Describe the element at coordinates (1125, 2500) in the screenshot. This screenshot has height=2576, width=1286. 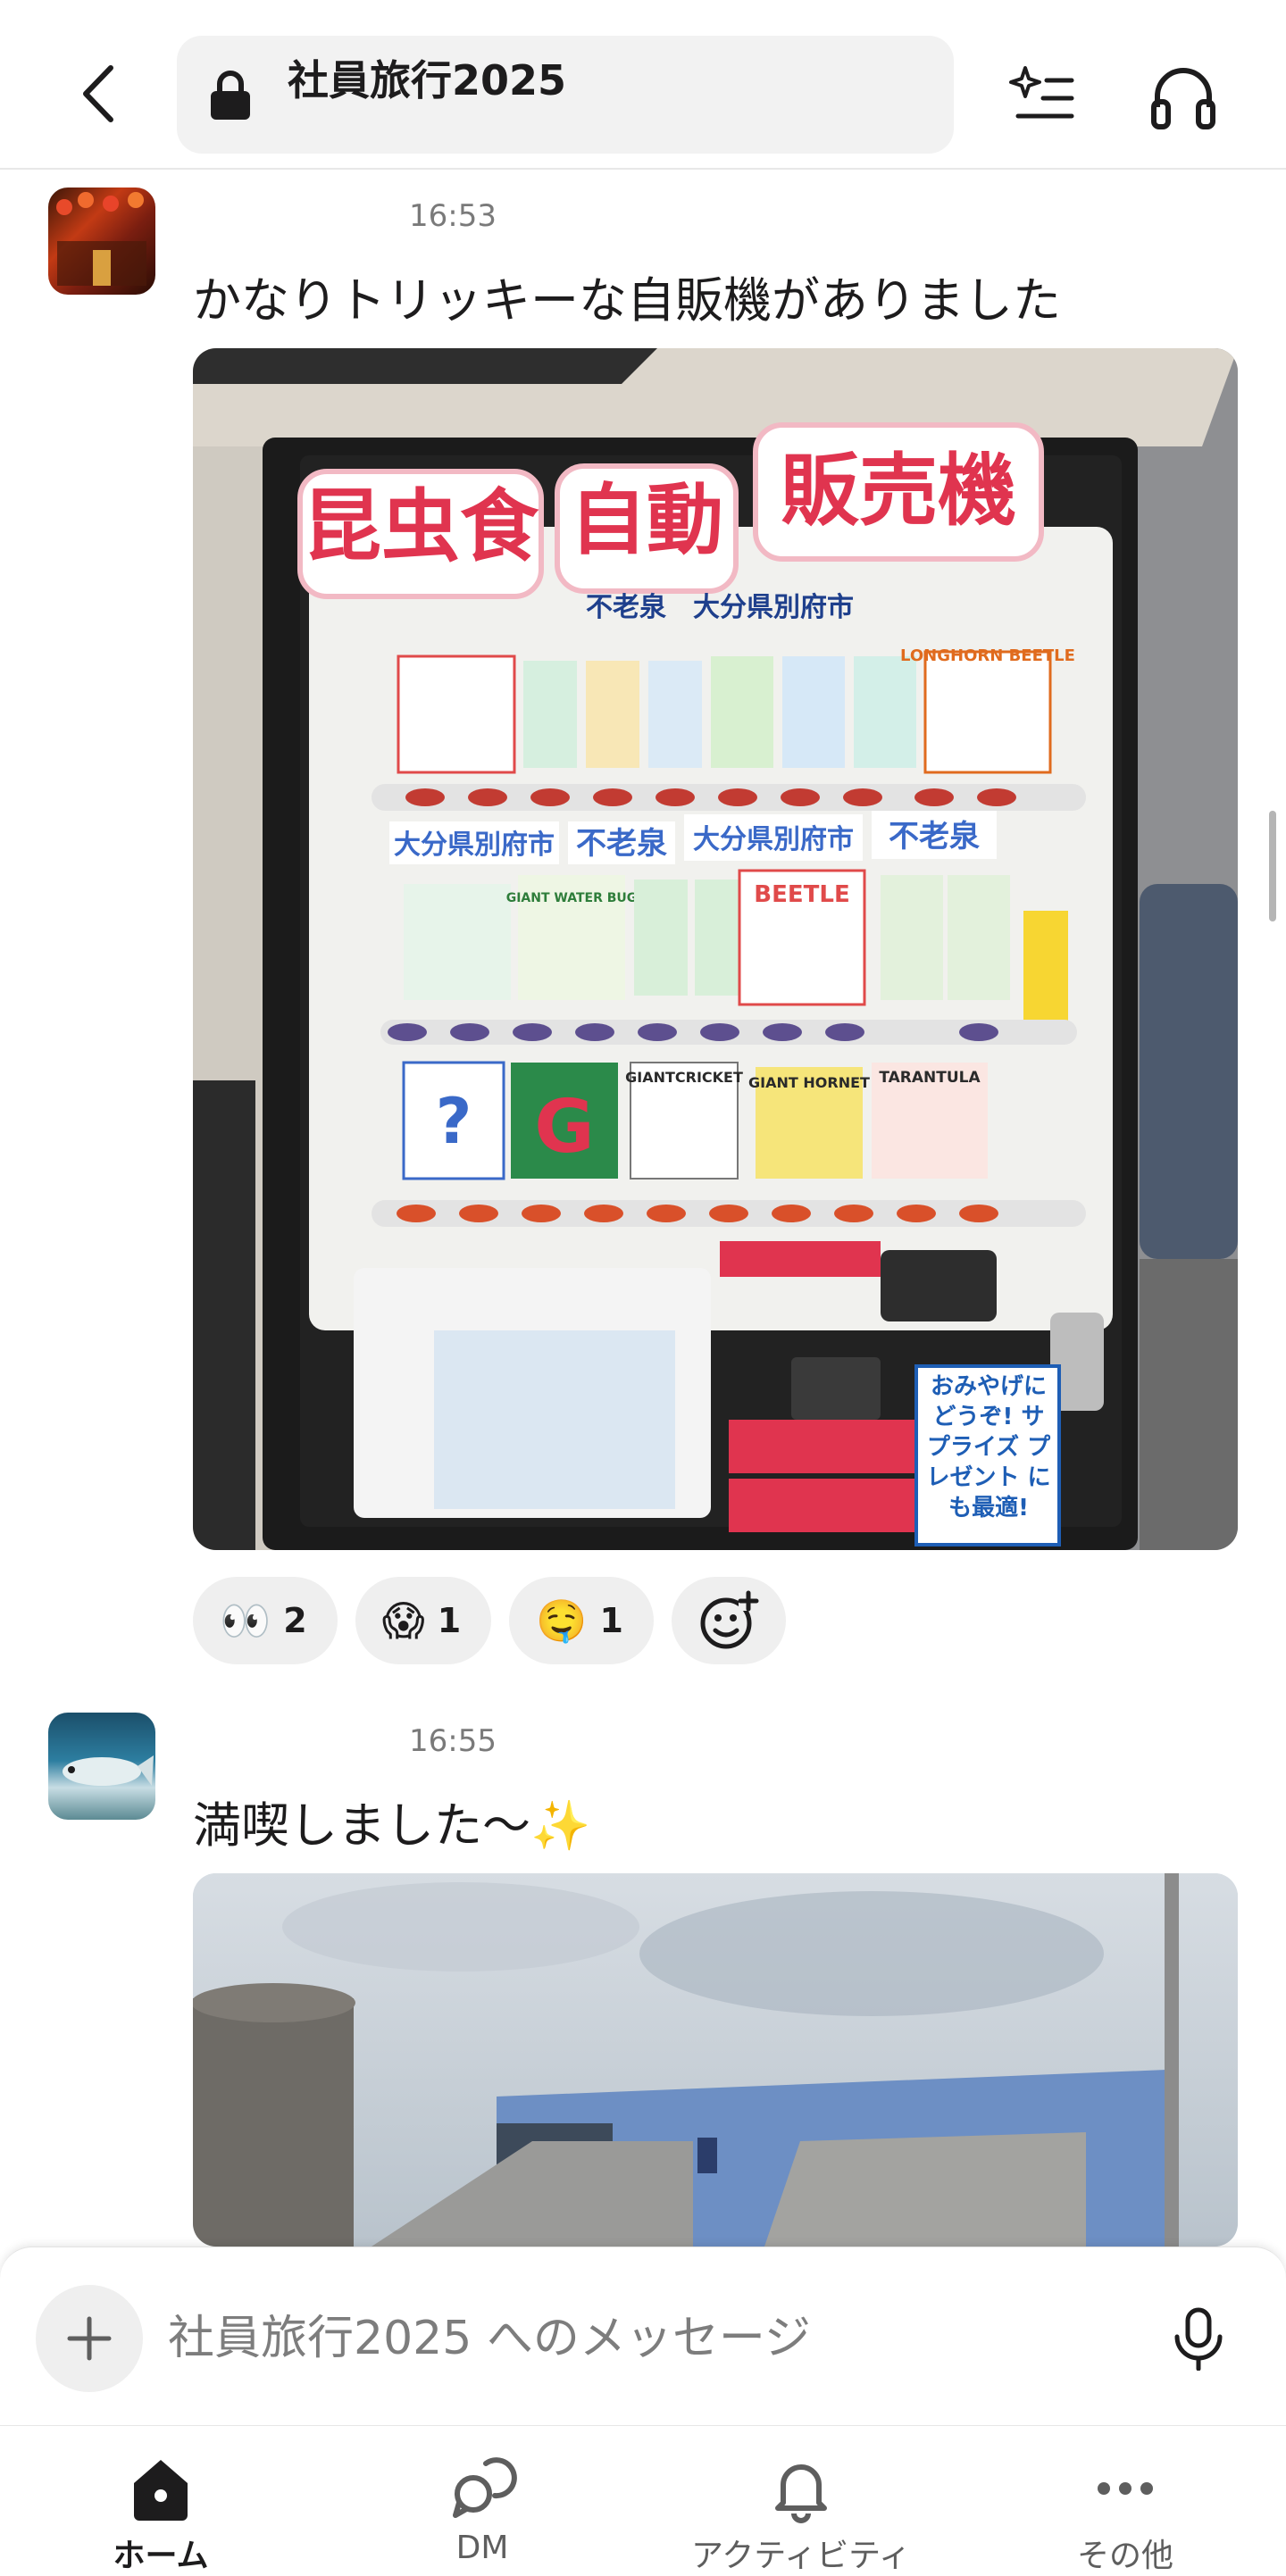
I see `nav-more: その他` at that location.